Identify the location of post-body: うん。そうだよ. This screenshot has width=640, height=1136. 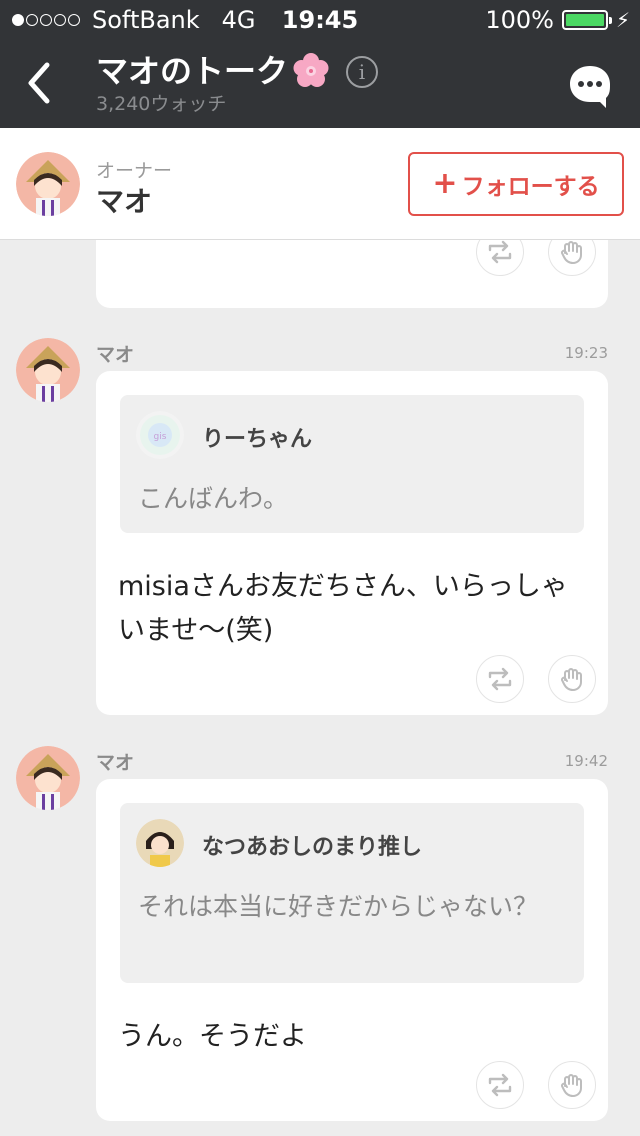
(212, 1036).